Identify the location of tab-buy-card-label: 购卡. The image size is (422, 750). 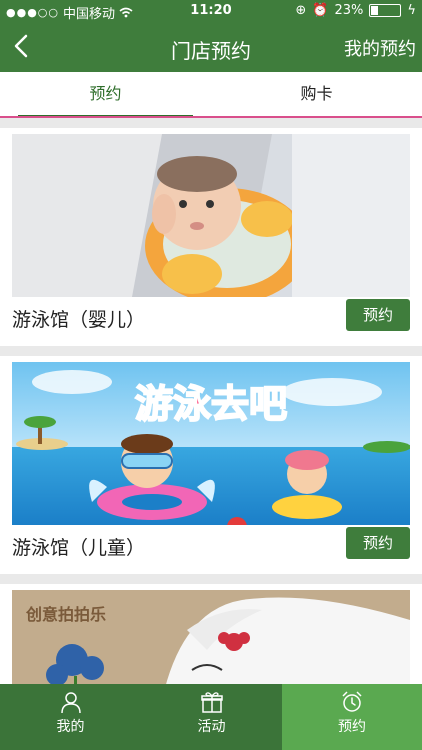
(316, 93).